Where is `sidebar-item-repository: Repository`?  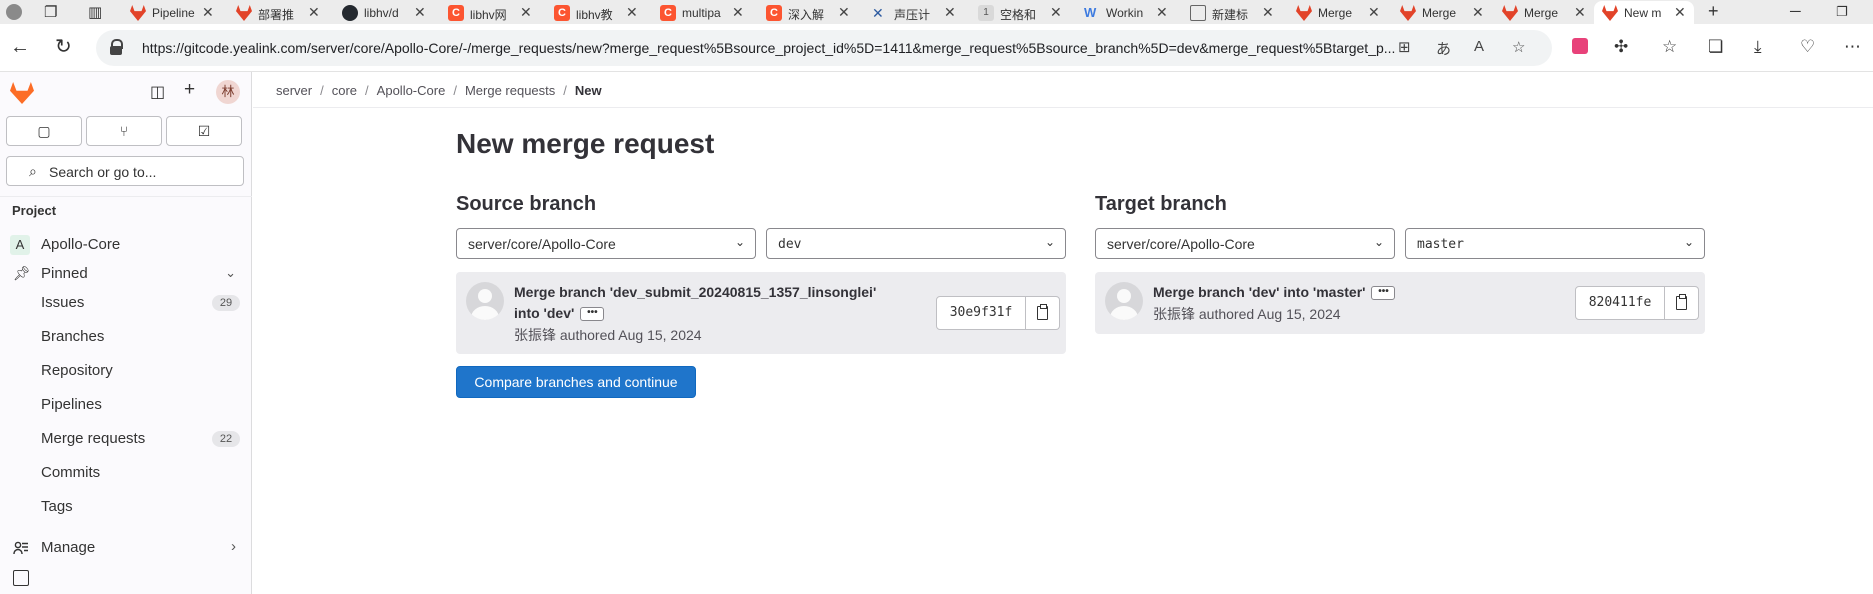 sidebar-item-repository: Repository is located at coordinates (126, 371).